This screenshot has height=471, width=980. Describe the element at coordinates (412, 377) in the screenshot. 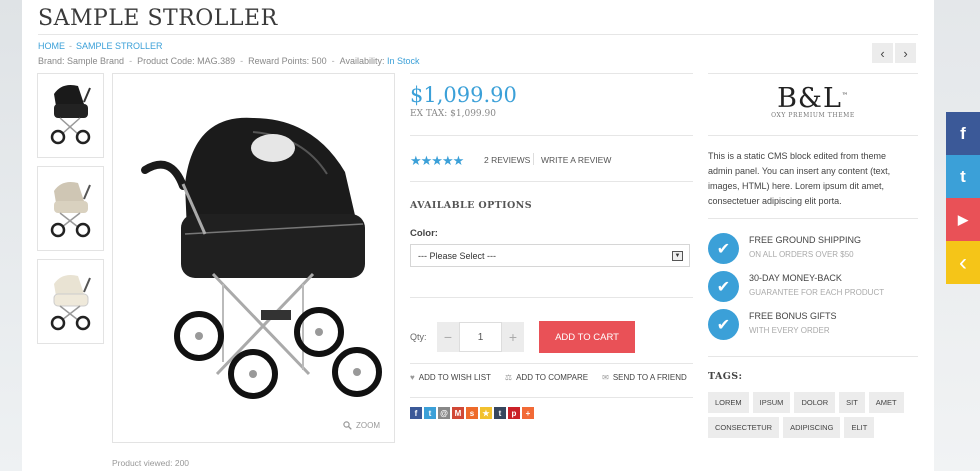

I see `heart-icon: ♥` at that location.